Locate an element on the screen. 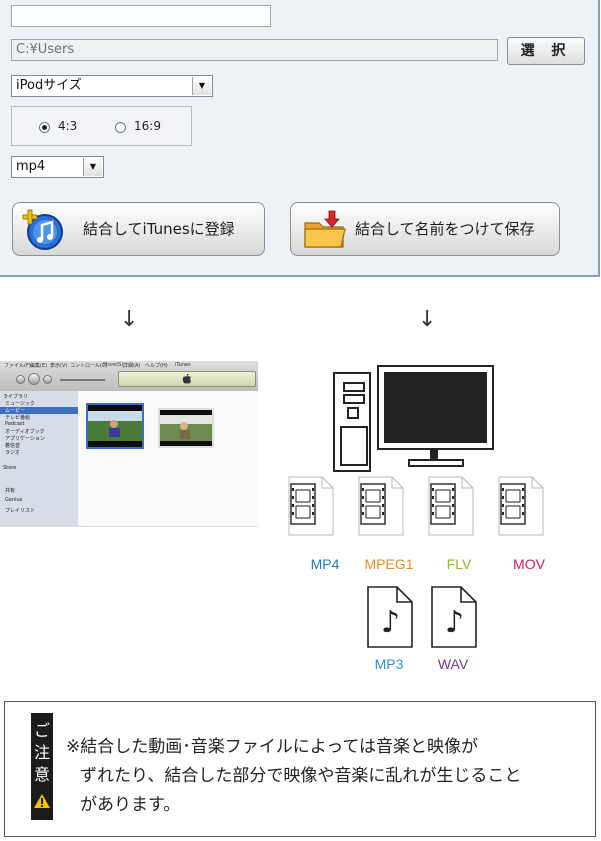 Image resolution: width=601 pixels, height=841 pixels. caution-tag-char: ご is located at coordinates (42, 730).